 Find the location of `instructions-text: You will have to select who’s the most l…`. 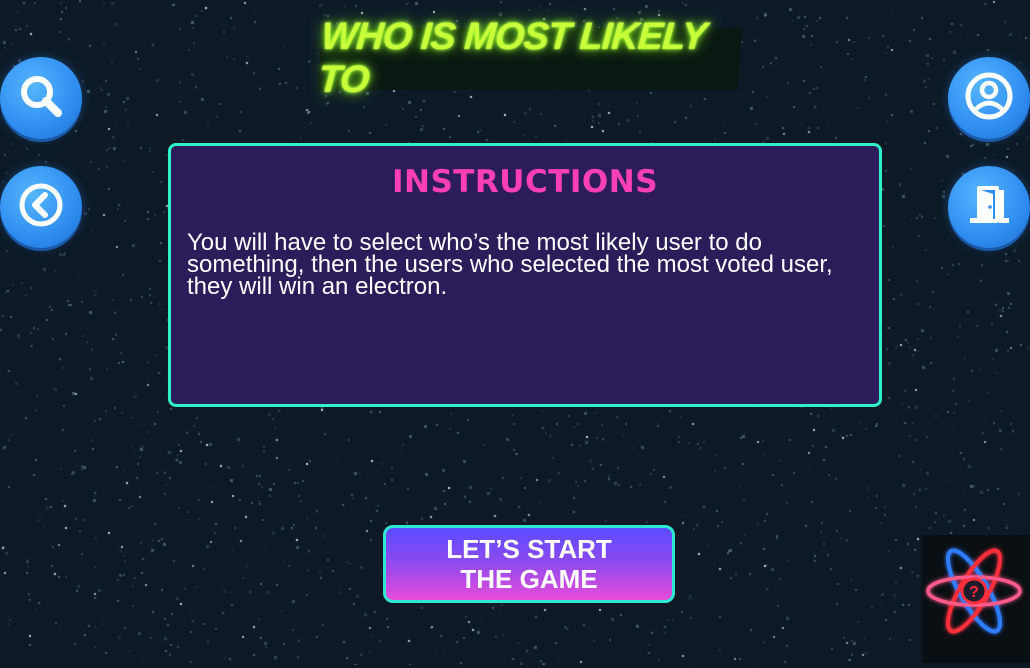

instructions-text: You will have to select who’s the most l… is located at coordinates (510, 264).